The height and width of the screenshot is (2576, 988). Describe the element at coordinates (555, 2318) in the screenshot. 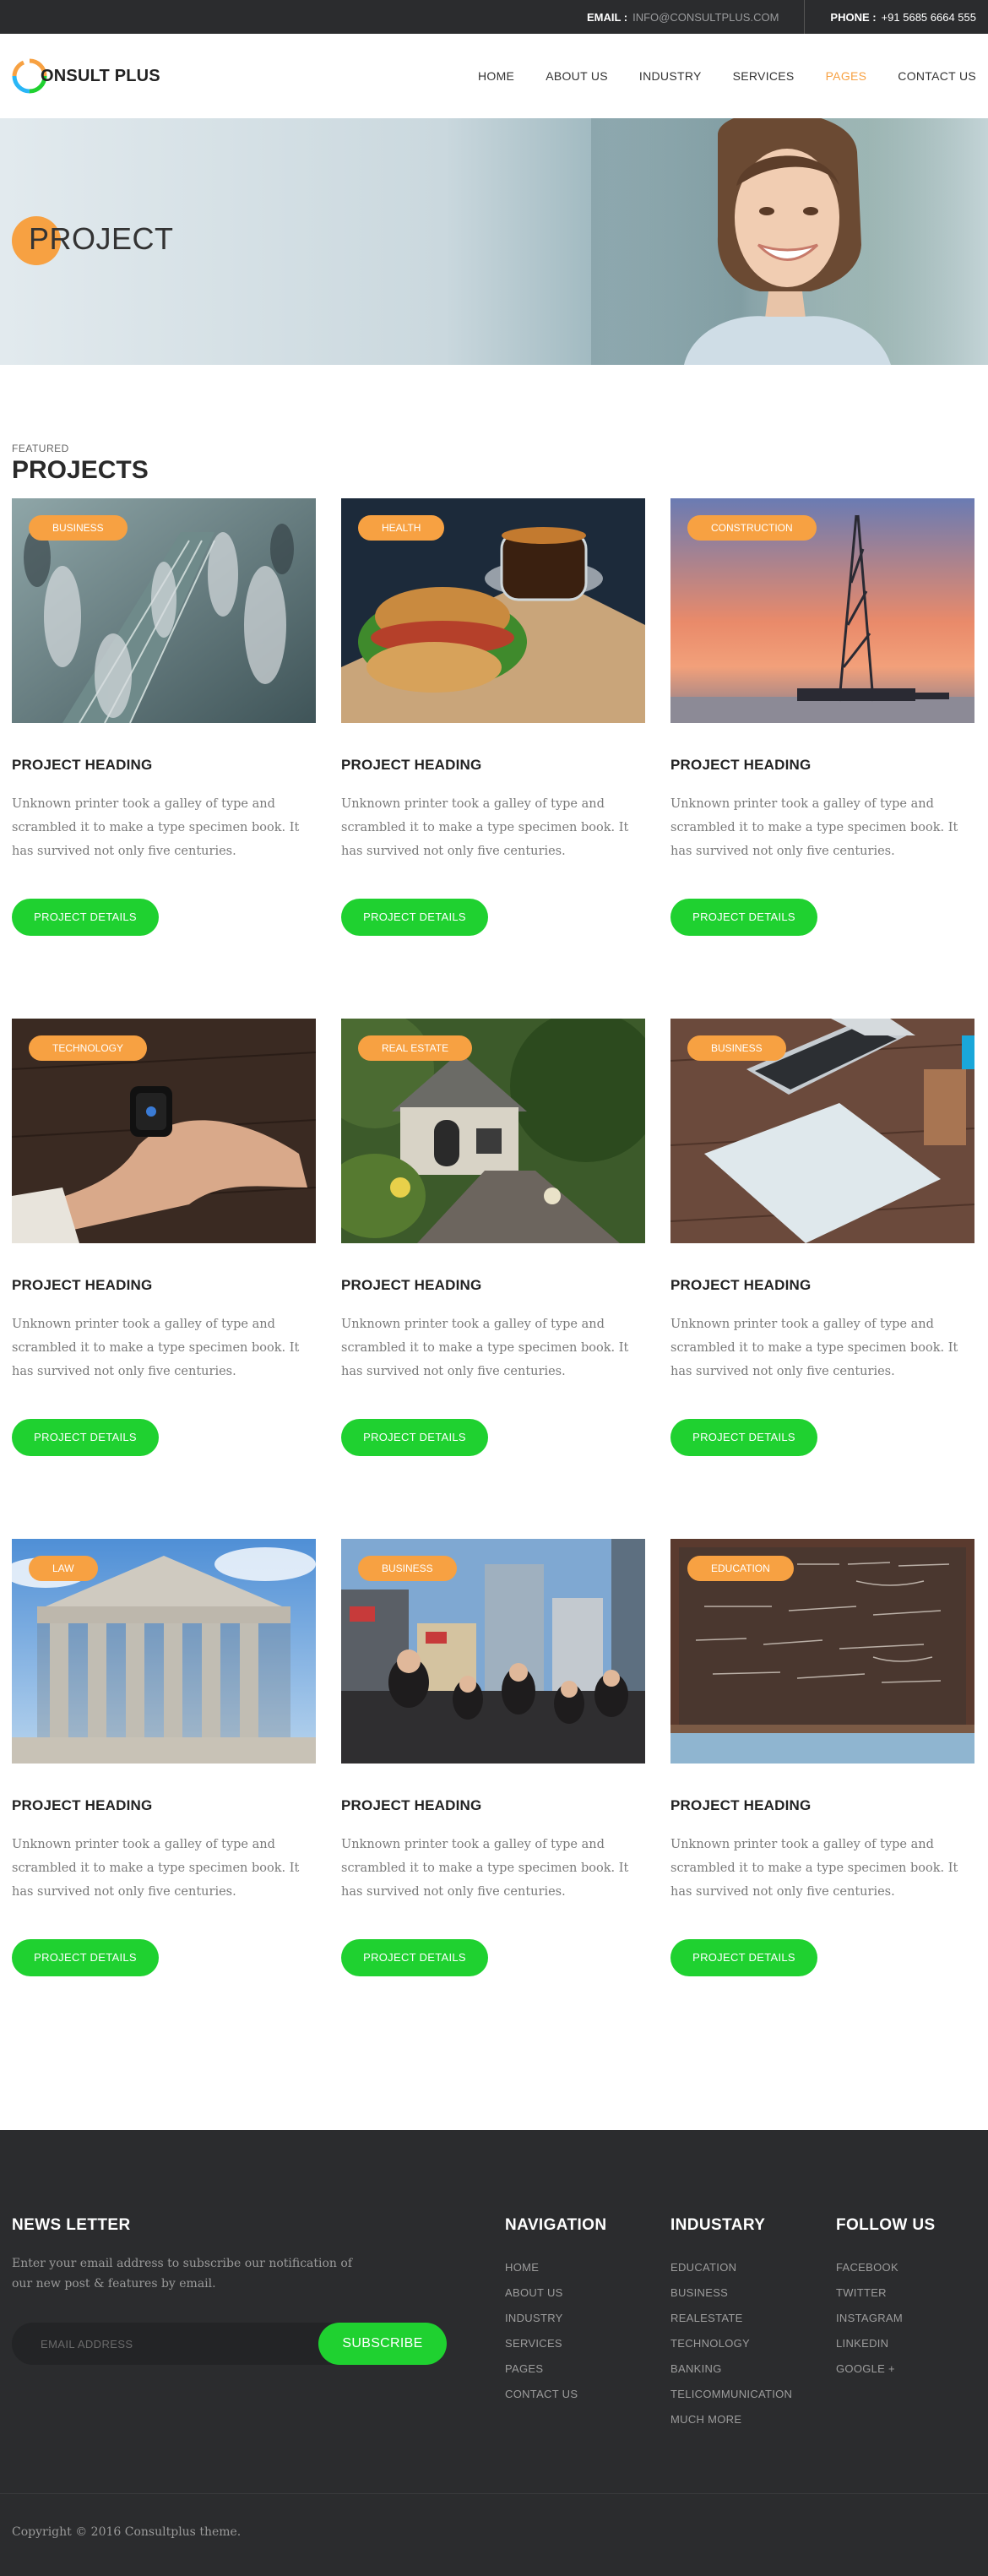

I see `footer-nav-industry: INDUSTRY` at that location.